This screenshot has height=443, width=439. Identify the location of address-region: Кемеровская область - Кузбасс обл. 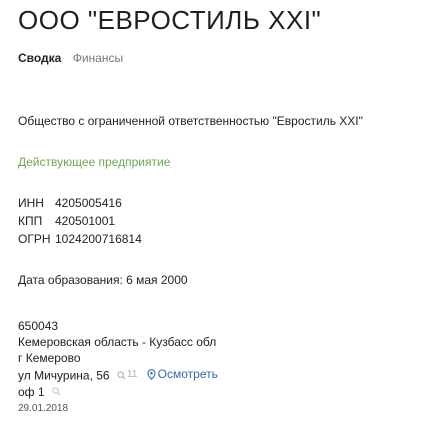
(117, 342).